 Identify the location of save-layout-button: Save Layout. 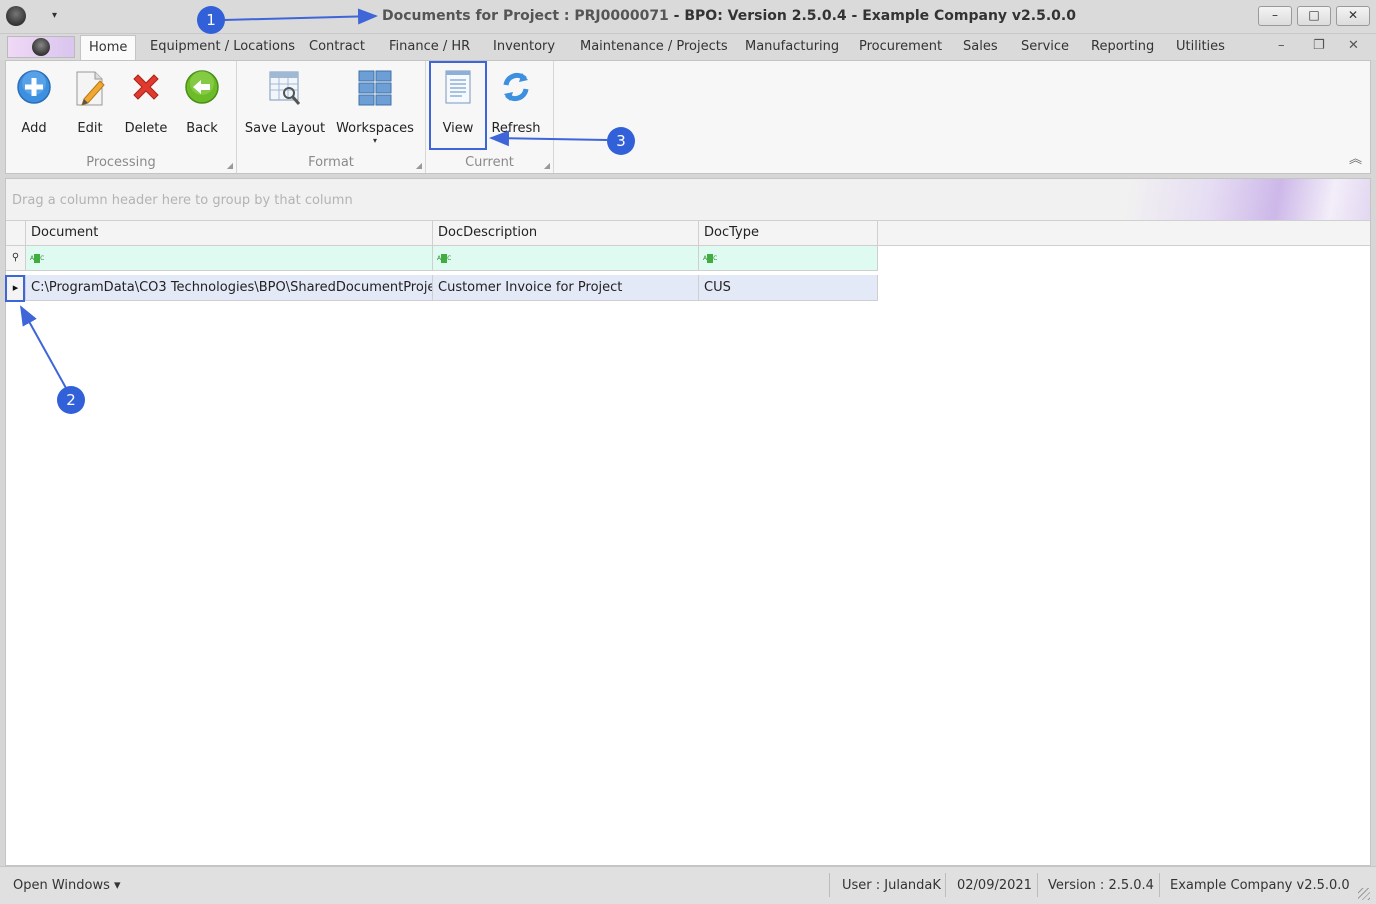
(285, 107).